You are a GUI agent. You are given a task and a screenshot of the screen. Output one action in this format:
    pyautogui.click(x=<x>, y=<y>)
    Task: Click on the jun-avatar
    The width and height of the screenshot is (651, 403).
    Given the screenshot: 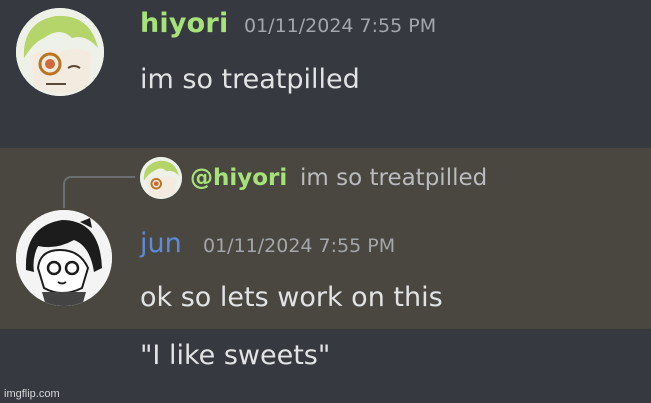 What is the action you would take?
    pyautogui.click(x=64, y=258)
    